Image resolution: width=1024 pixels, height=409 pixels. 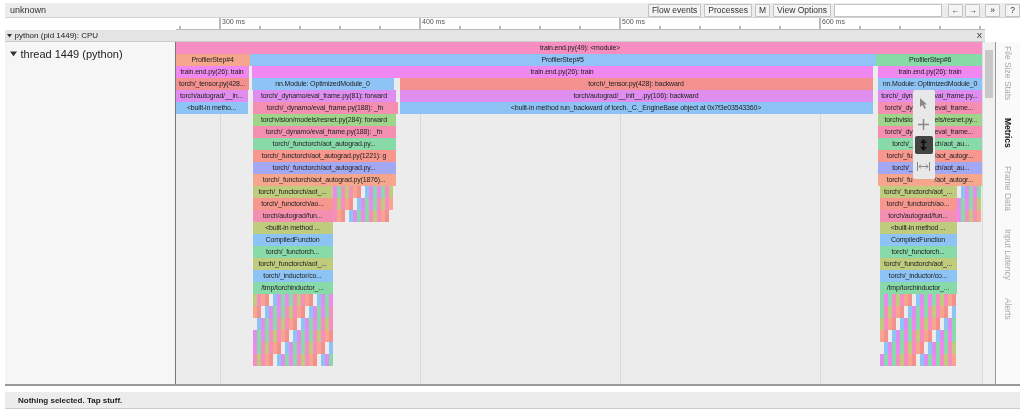 What do you see at coordinates (989, 213) in the screenshot?
I see `scrollbar` at bounding box center [989, 213].